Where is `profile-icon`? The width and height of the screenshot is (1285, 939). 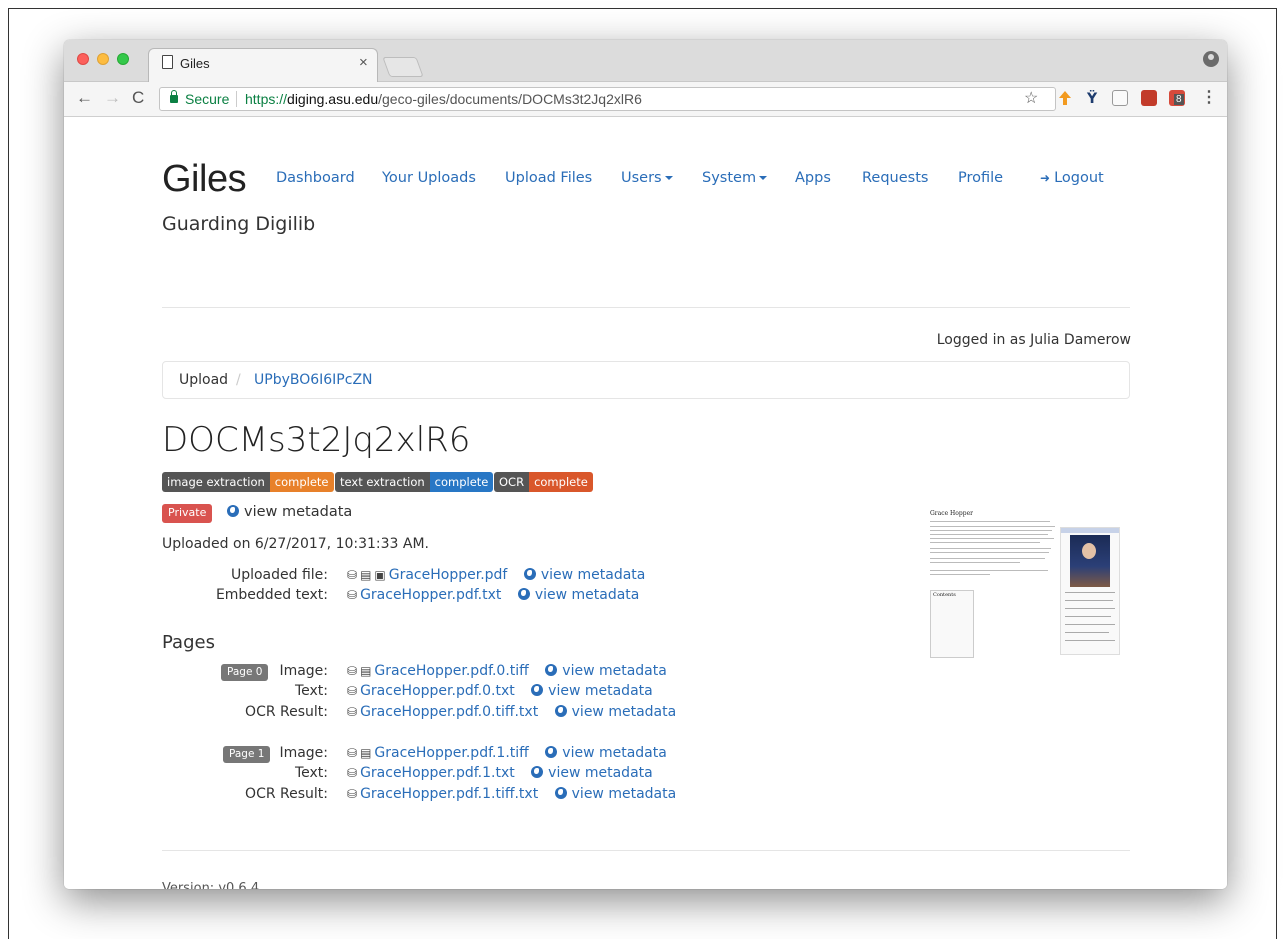 profile-icon is located at coordinates (1211, 59).